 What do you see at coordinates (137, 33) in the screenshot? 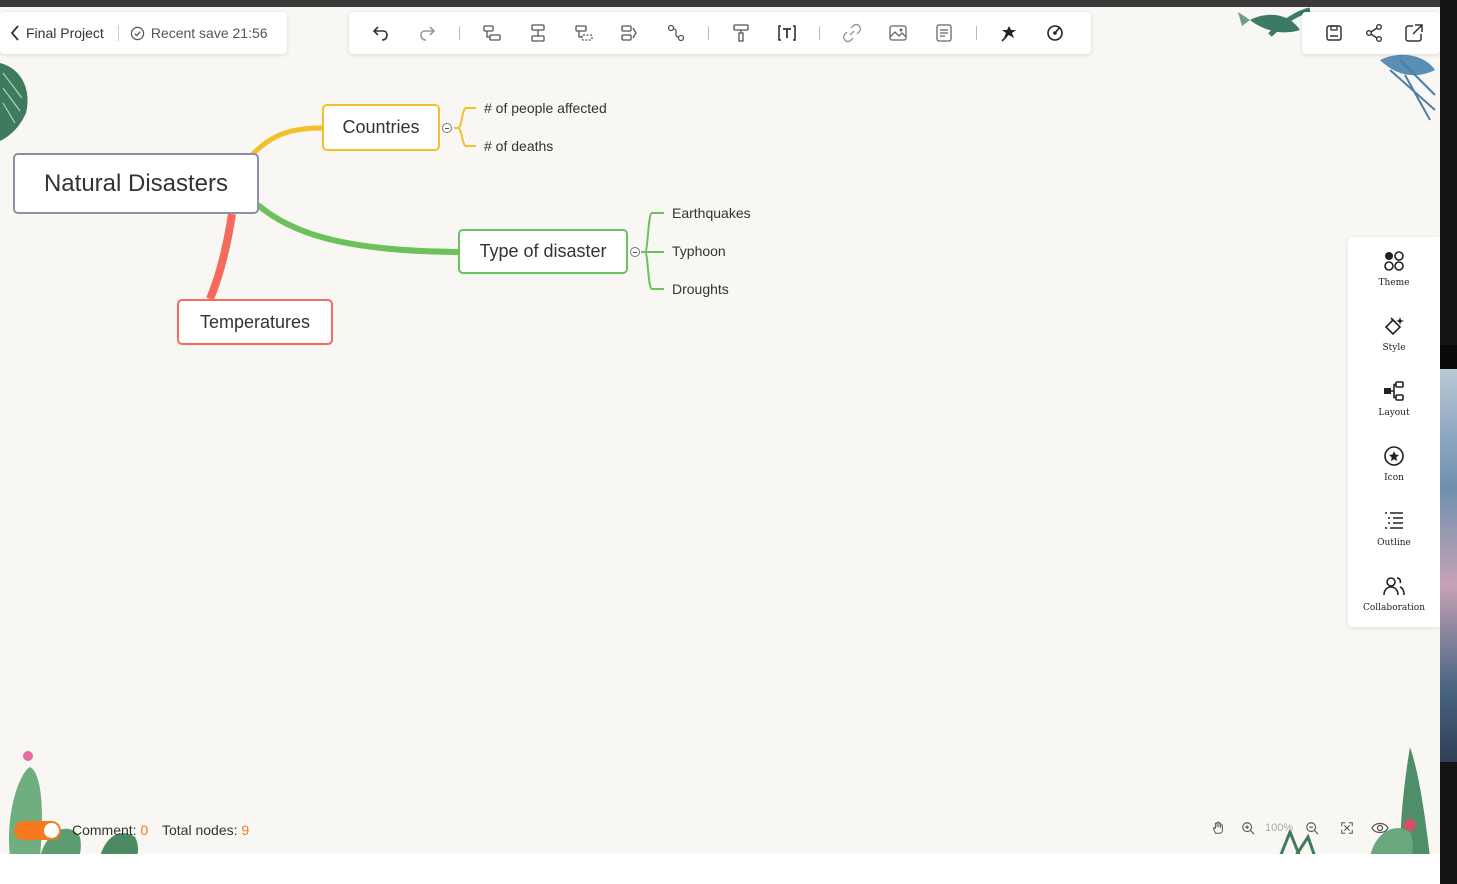
I see `check-circle-icon` at bounding box center [137, 33].